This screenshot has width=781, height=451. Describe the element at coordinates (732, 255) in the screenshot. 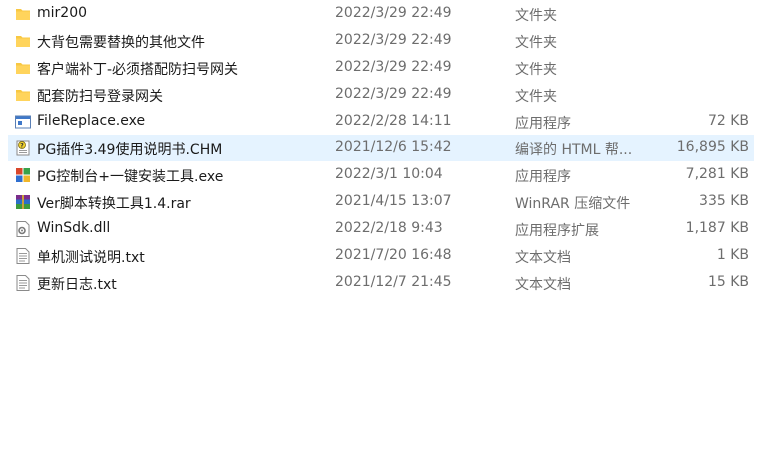

I see `file-size: 1 KB` at that location.